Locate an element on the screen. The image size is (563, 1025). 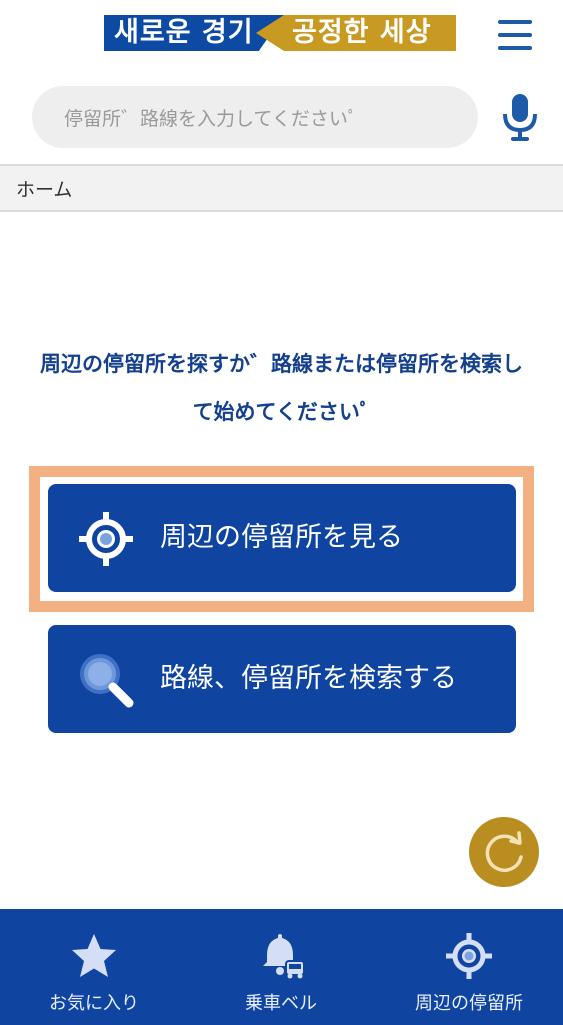
nearby-stops-button: 周辺の停留所を見る is located at coordinates (282, 538).